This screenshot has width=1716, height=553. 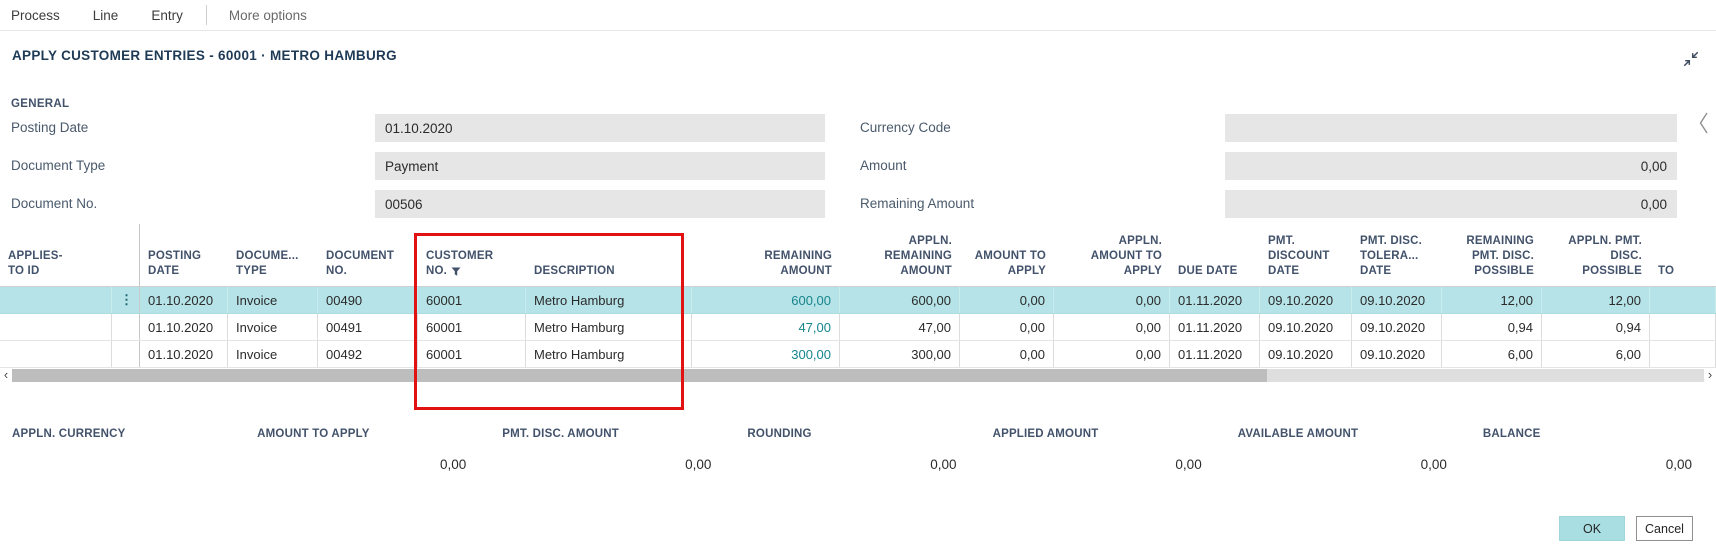 What do you see at coordinates (273, 255) in the screenshot?
I see `column-header-document_type: DOCUME... TYPE` at bounding box center [273, 255].